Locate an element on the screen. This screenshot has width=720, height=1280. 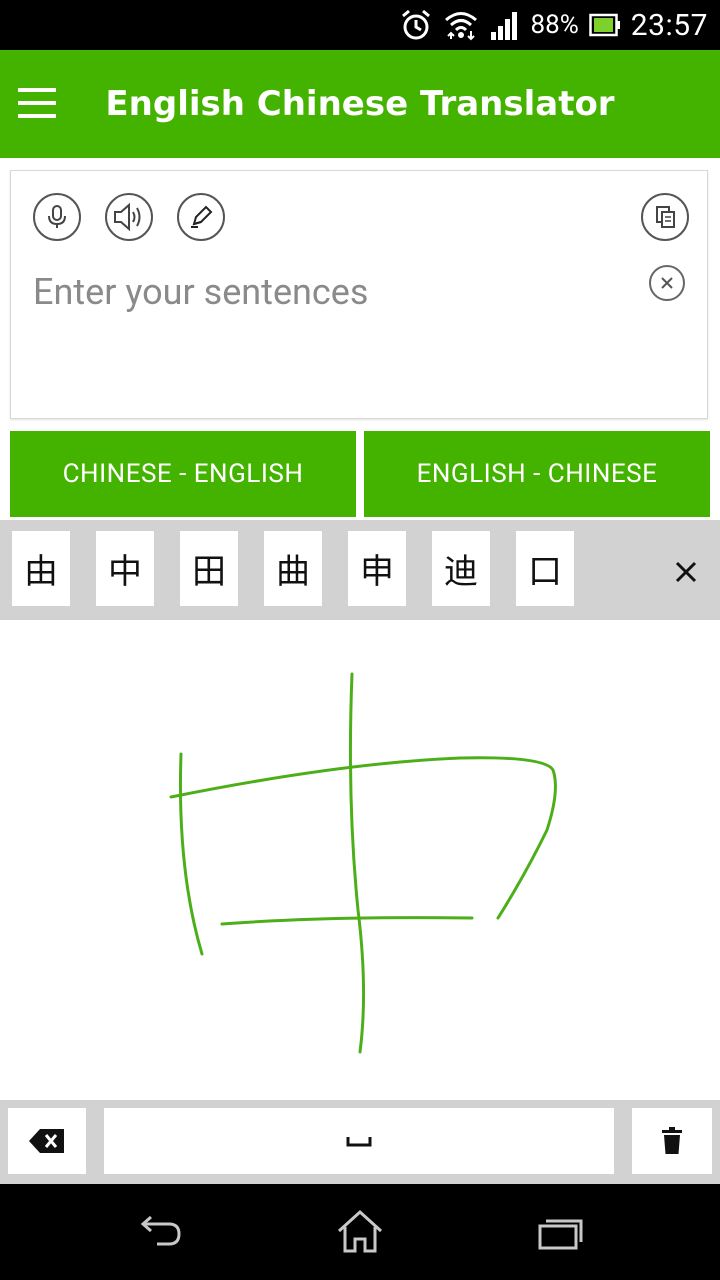
trash-icon is located at coordinates (672, 1141).